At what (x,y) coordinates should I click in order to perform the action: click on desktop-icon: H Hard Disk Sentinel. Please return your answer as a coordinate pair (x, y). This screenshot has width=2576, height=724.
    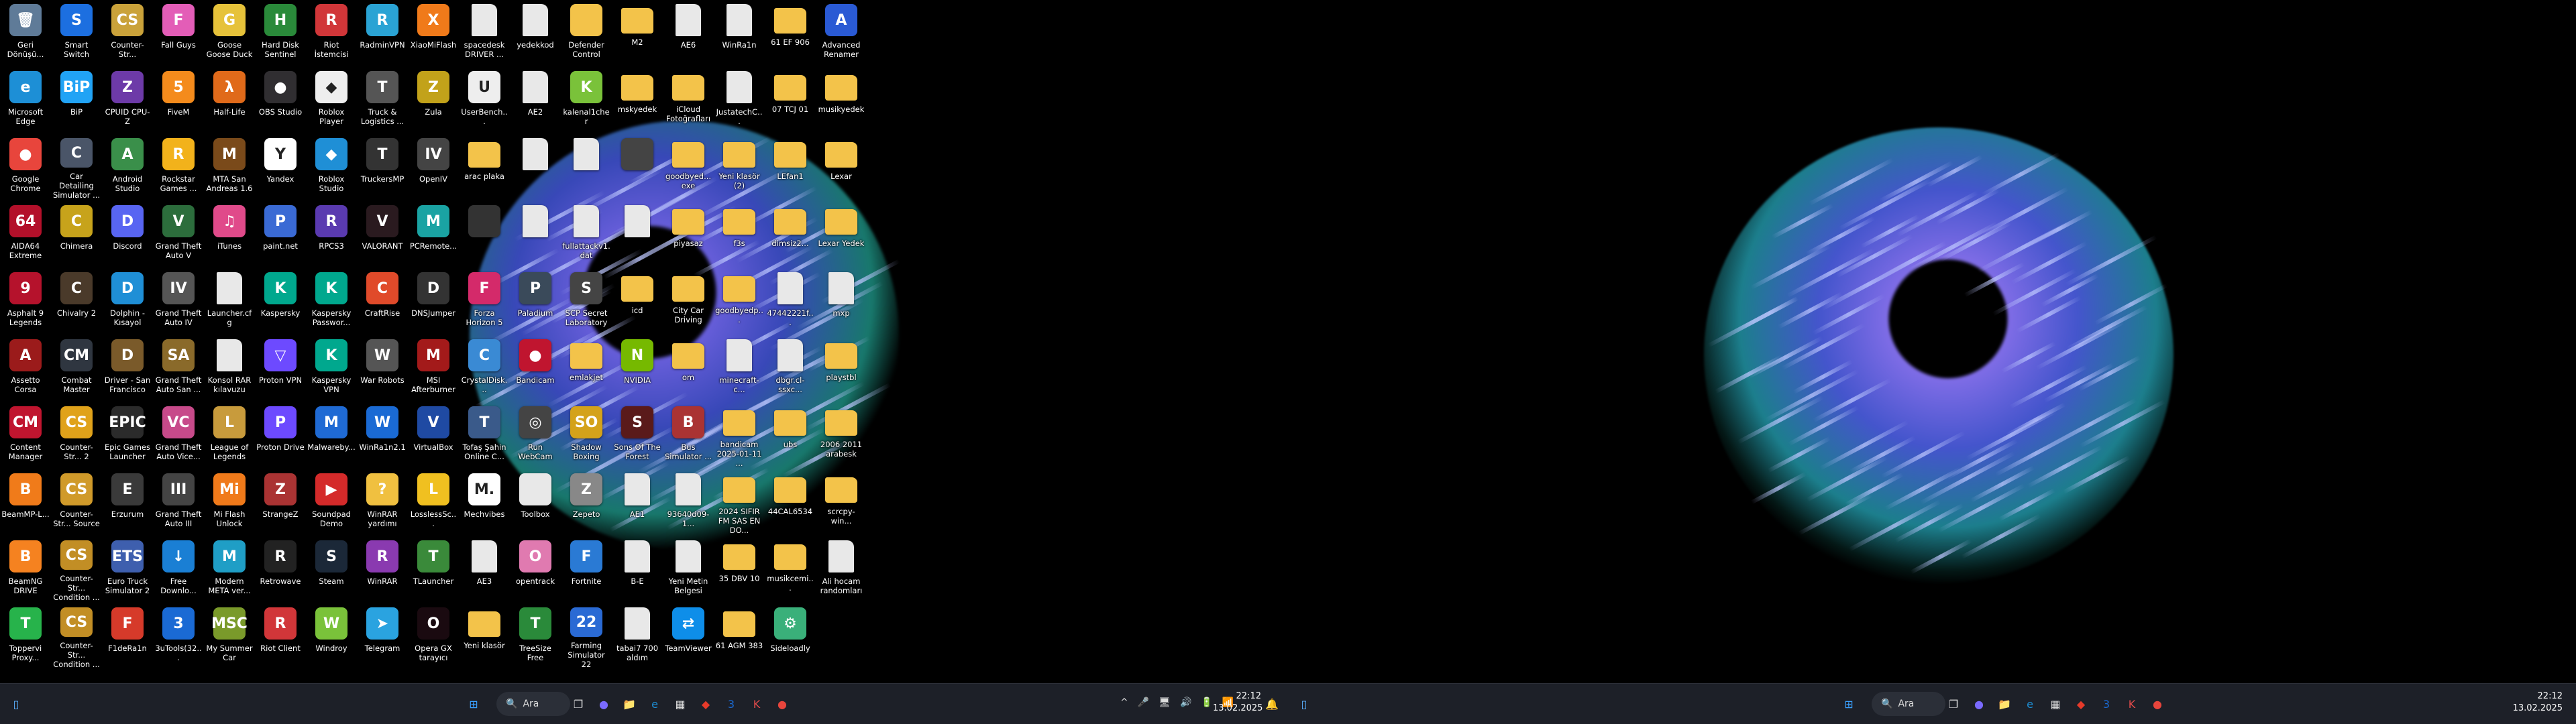
    Looking at the image, I should click on (280, 33).